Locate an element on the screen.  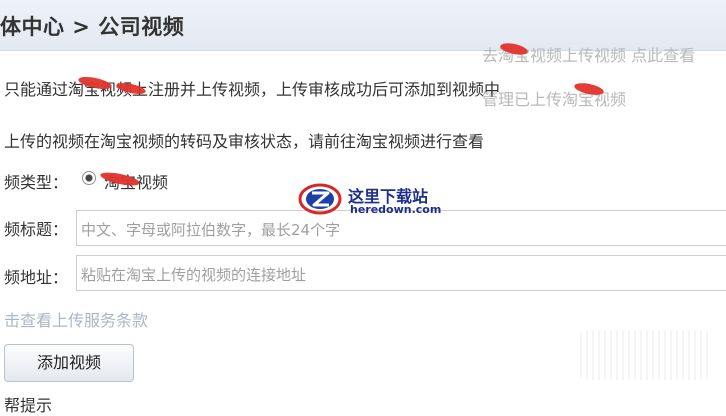
add-video-button: 添加视频 is located at coordinates (69, 363).